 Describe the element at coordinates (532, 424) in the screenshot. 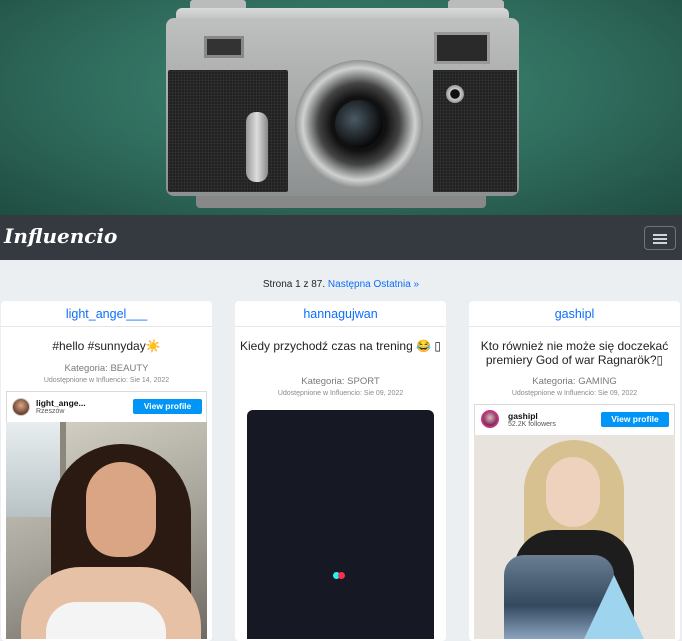

I see `embed-followers: 52.2K followers` at that location.